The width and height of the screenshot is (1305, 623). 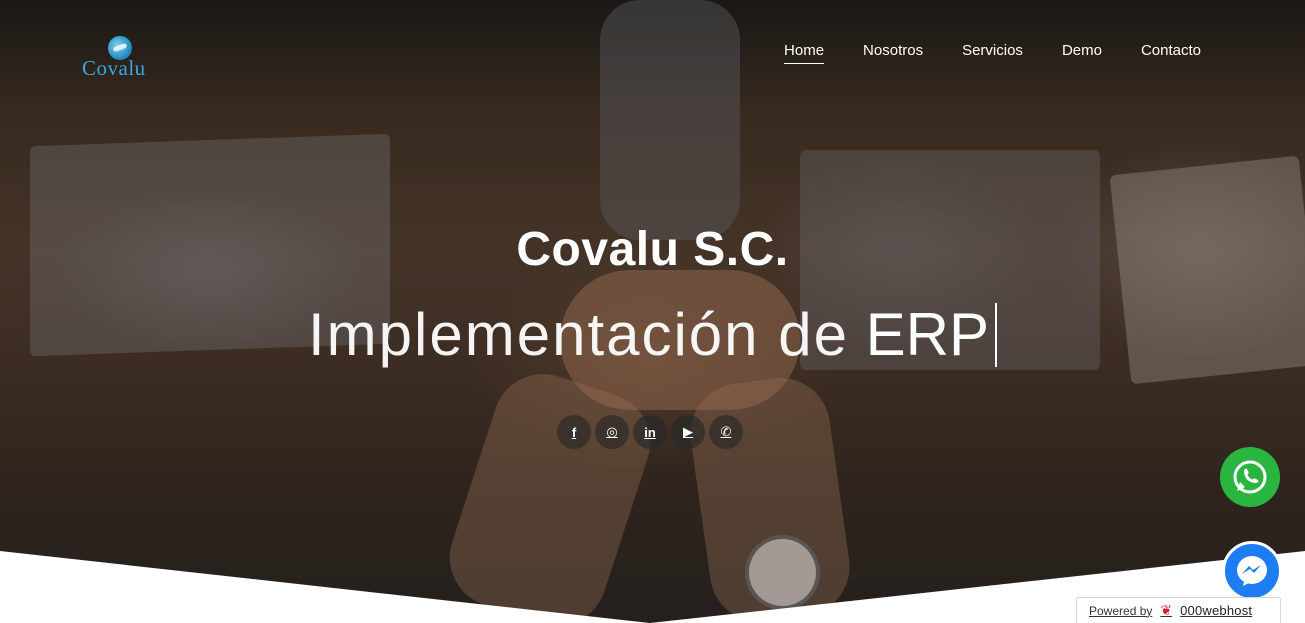 I want to click on 000webhost-logo-icon: ❦, so click(x=1166, y=610).